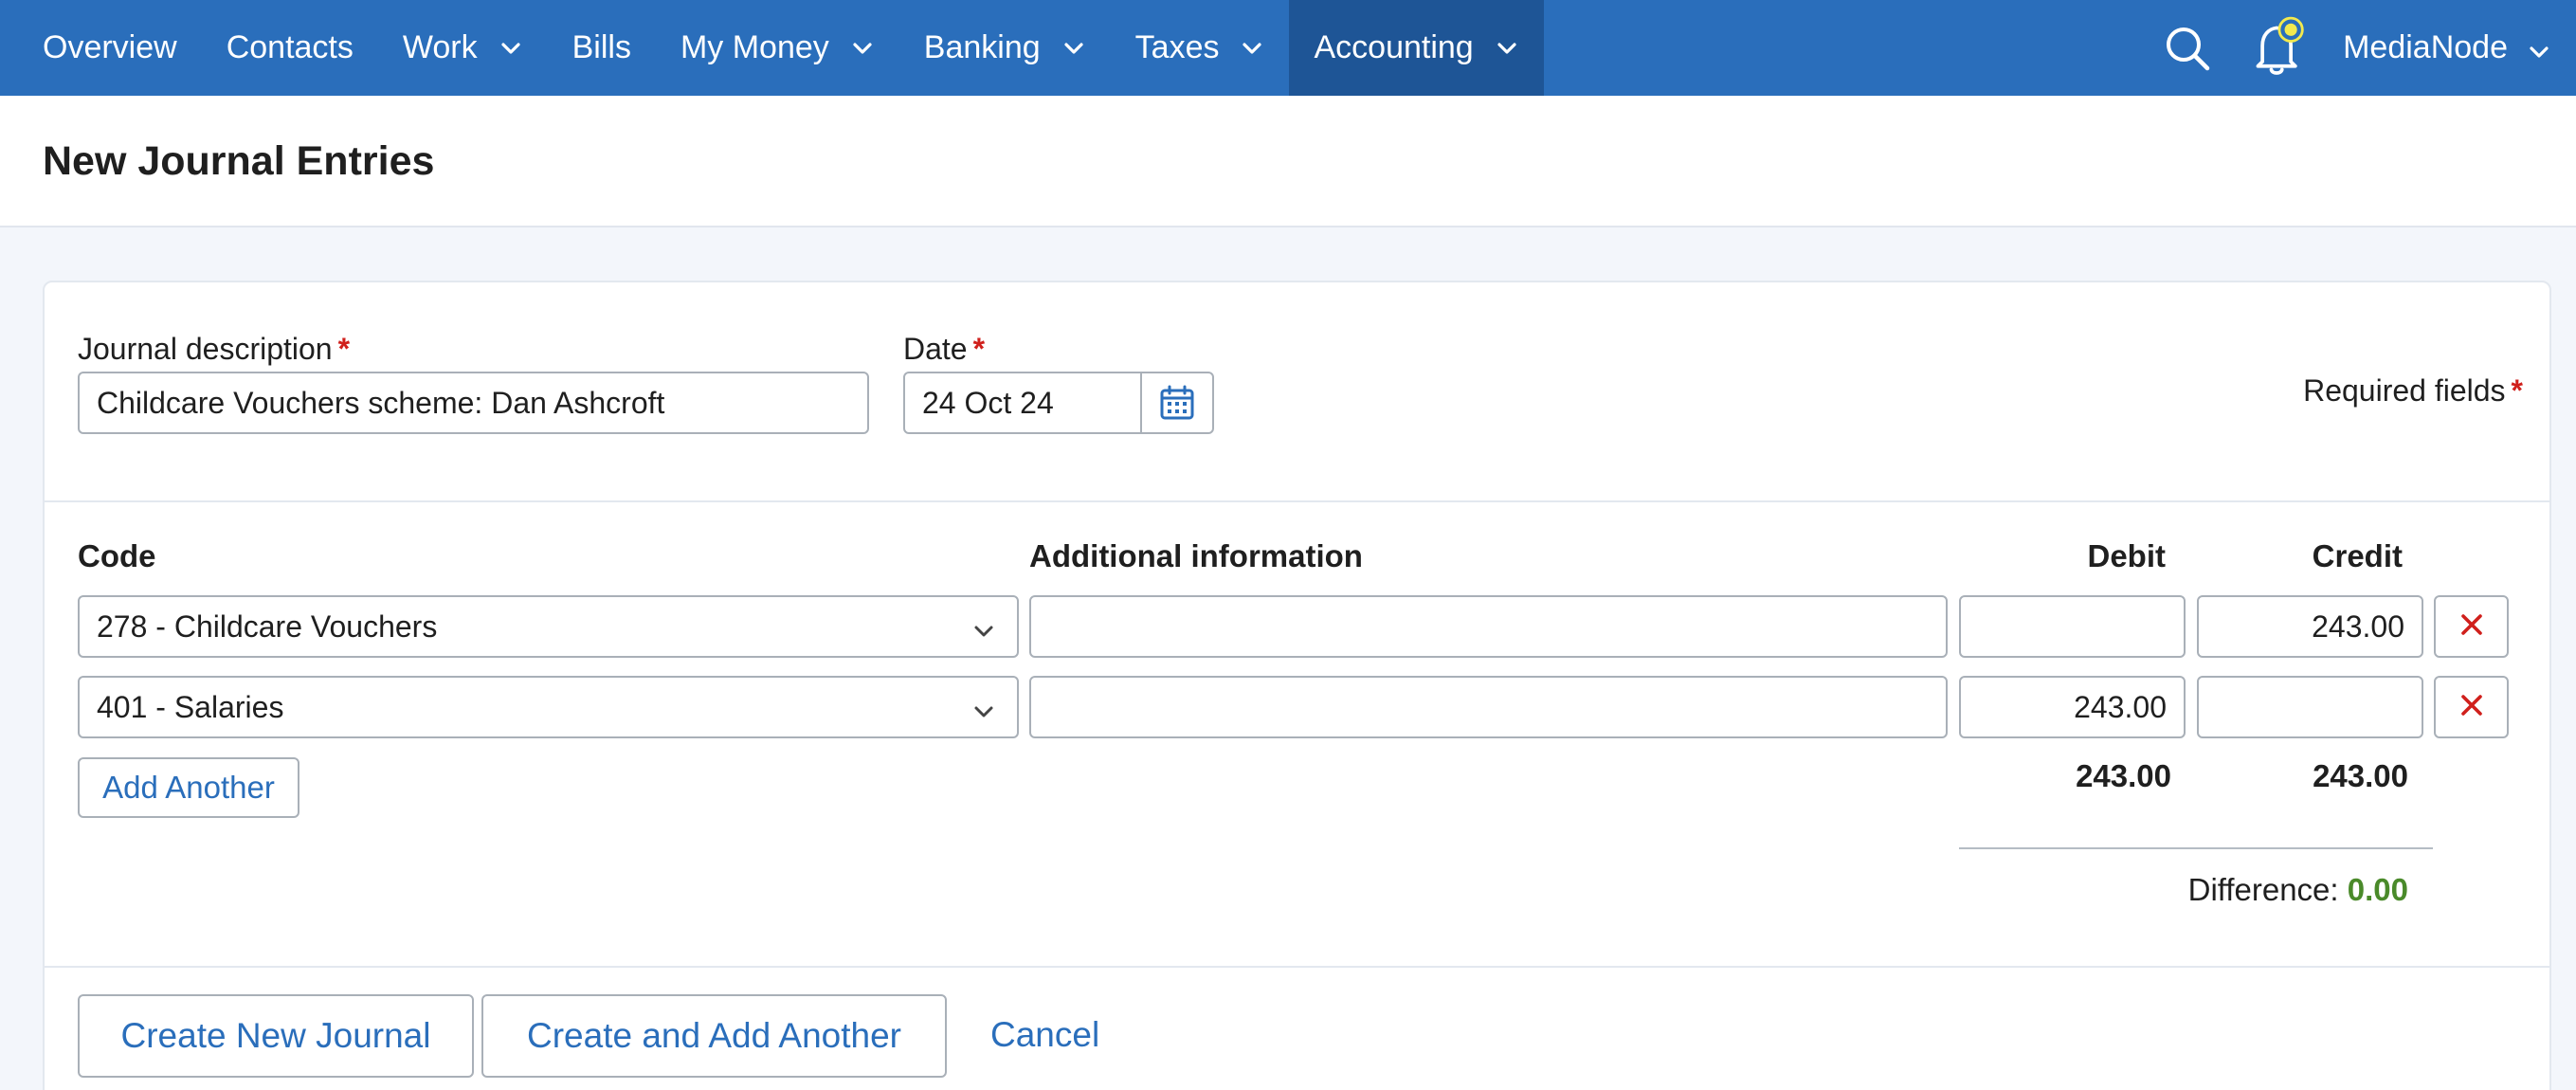 The width and height of the screenshot is (2576, 1090). I want to click on nav-item-overview: Overview, so click(101, 48).